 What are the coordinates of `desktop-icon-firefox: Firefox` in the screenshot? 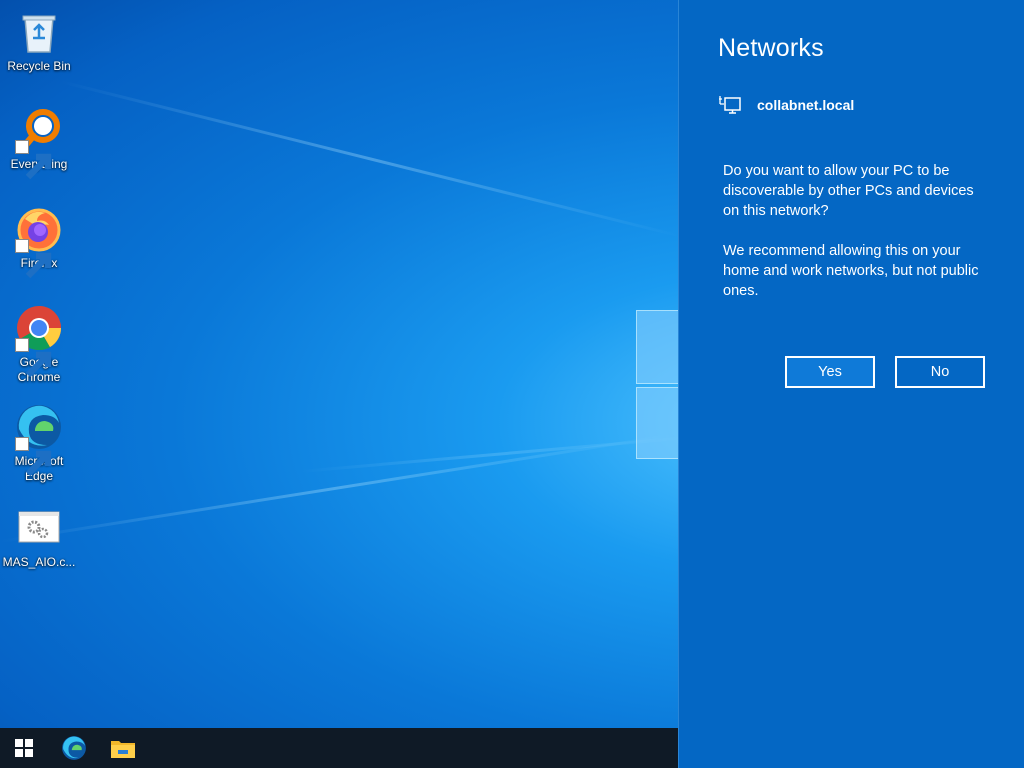 It's located at (39, 242).